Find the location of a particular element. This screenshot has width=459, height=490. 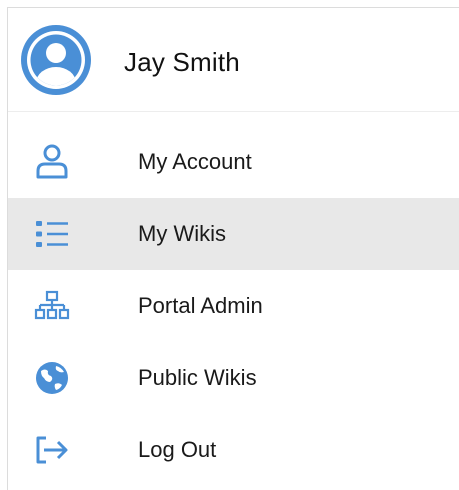

list-icon is located at coordinates (52, 234).